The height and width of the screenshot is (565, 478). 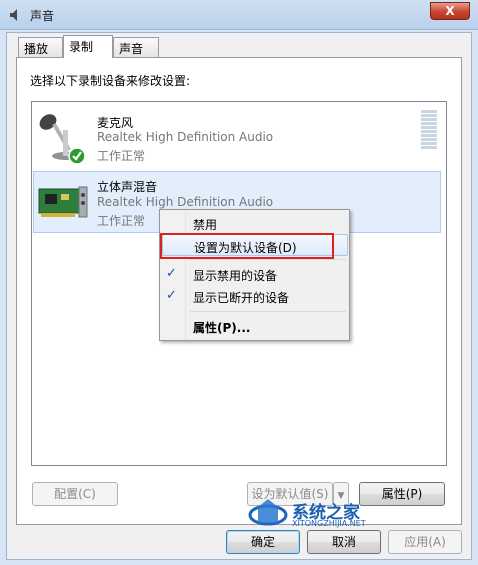 I want to click on tab-playback: 播放, so click(x=40, y=47).